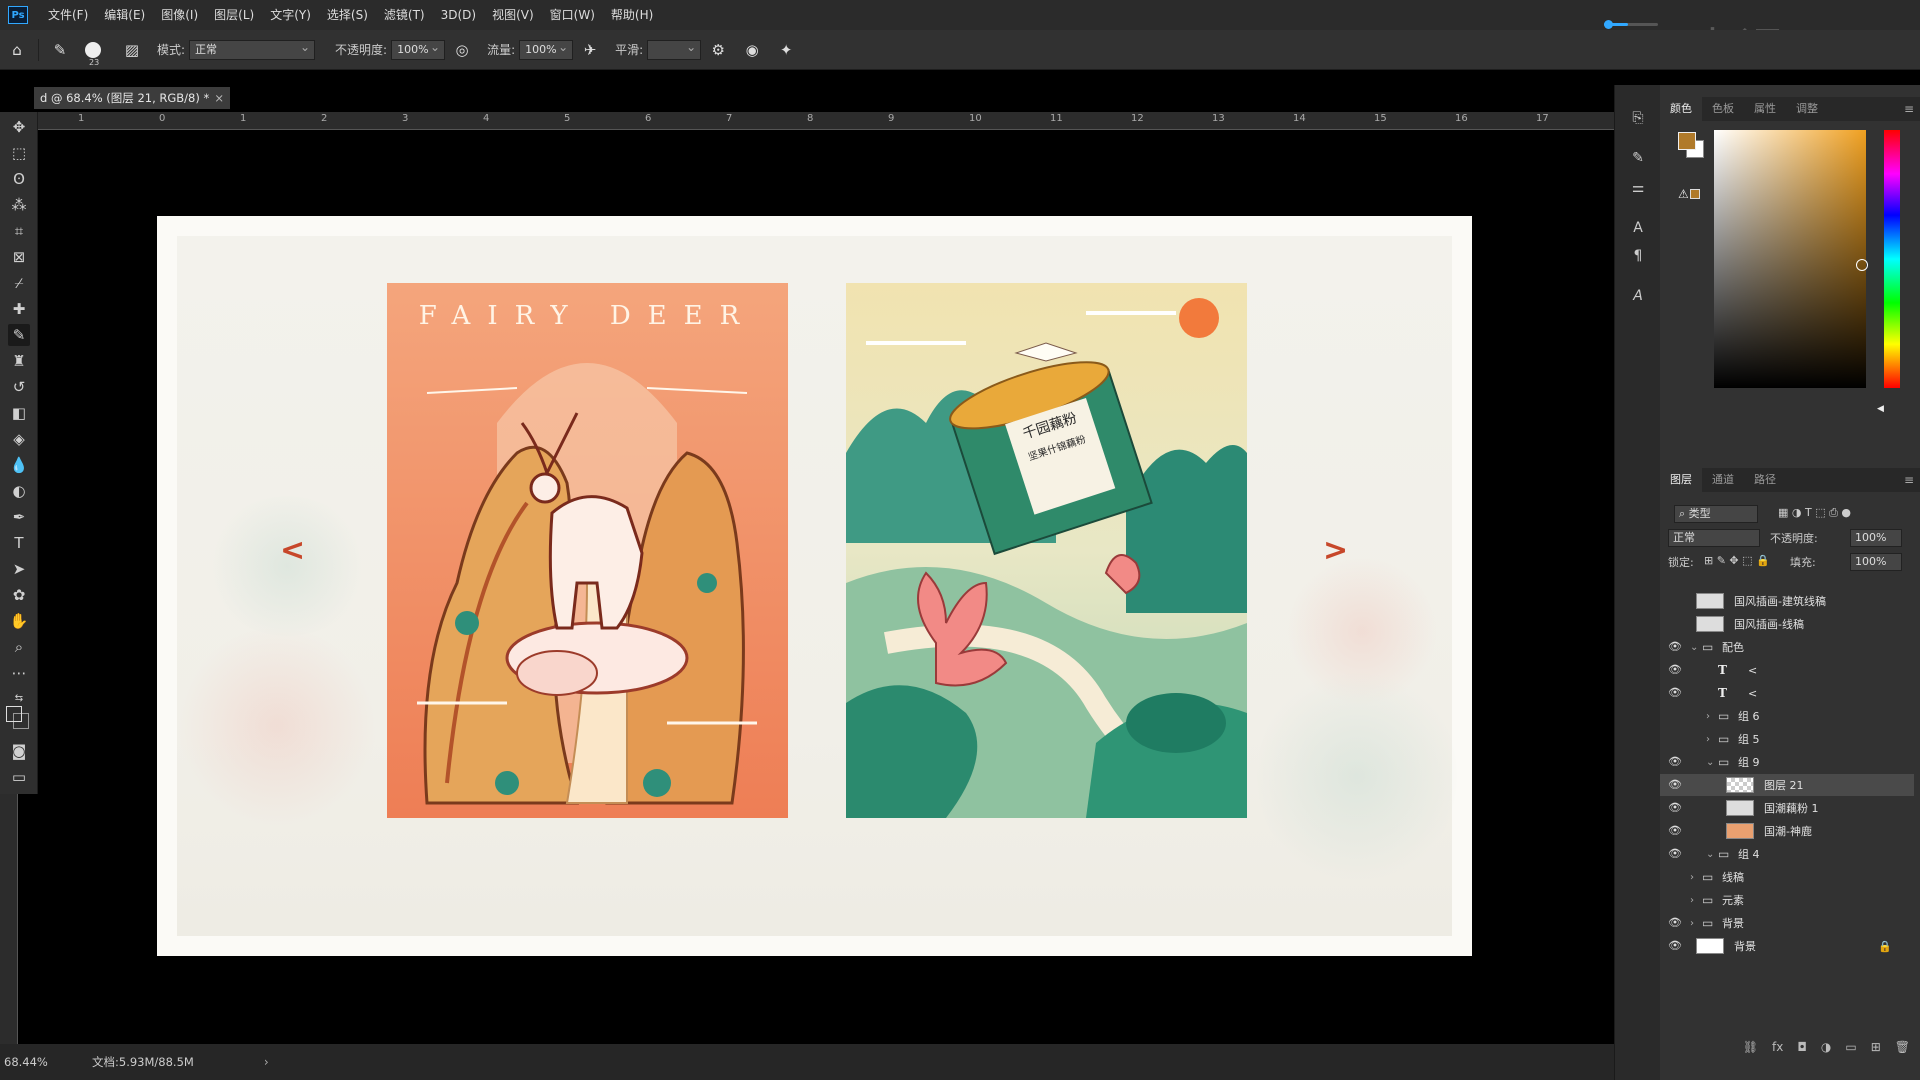 This screenshot has height=1080, width=1920. I want to click on tab-layers: 图层, so click(1681, 480).